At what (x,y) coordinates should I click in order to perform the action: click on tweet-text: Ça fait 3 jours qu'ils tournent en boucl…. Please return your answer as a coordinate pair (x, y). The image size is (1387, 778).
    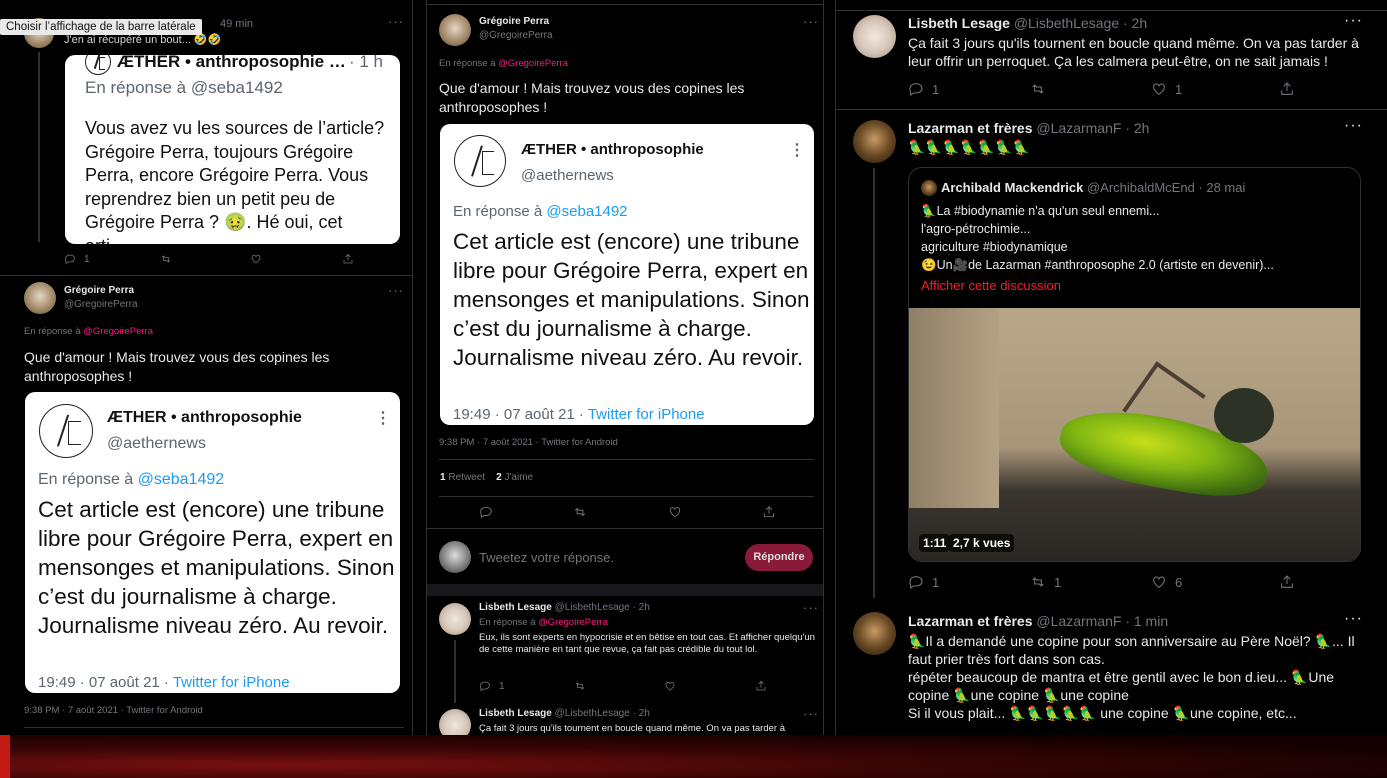
    Looking at the image, I should click on (1133, 52).